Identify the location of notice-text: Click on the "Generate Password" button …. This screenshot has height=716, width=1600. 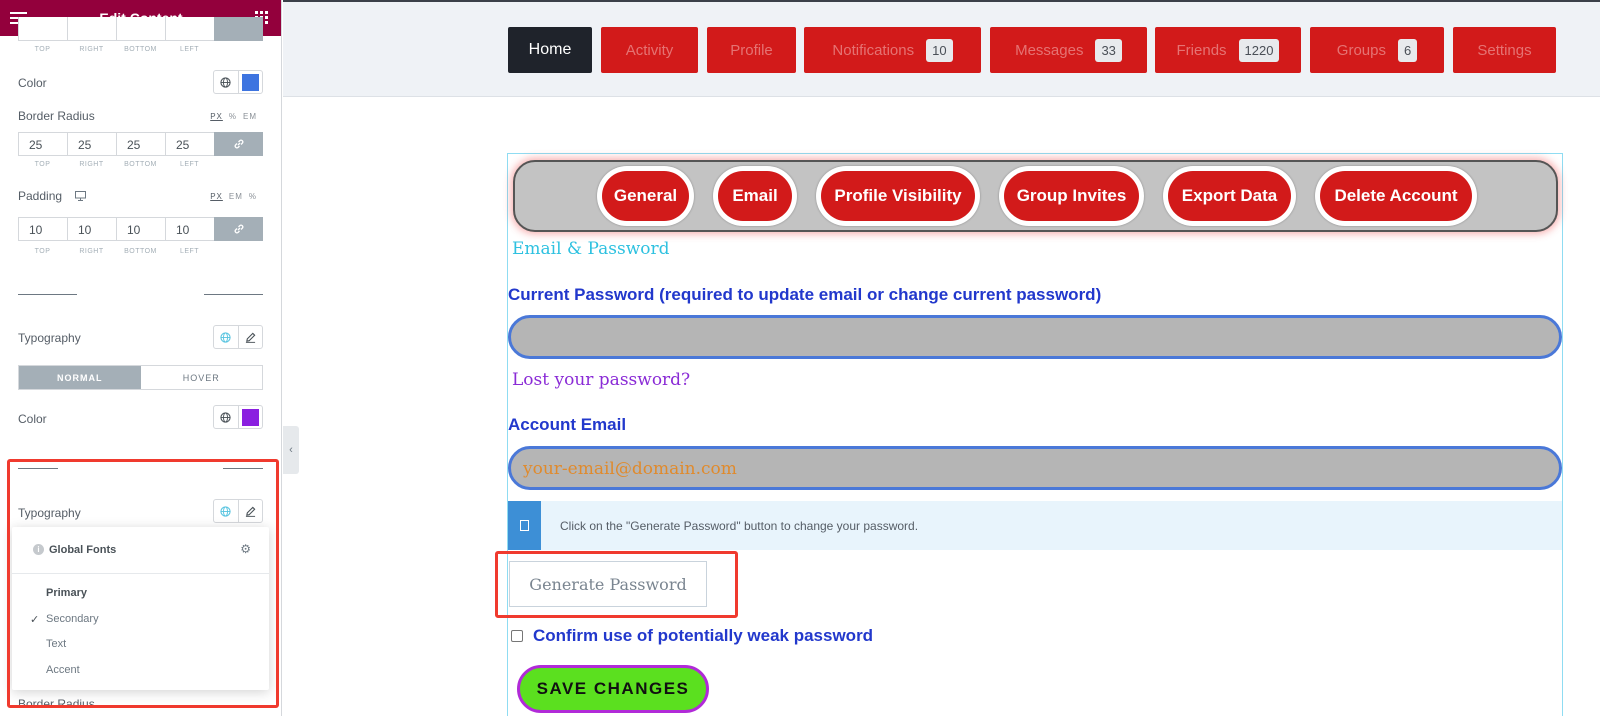
(739, 526).